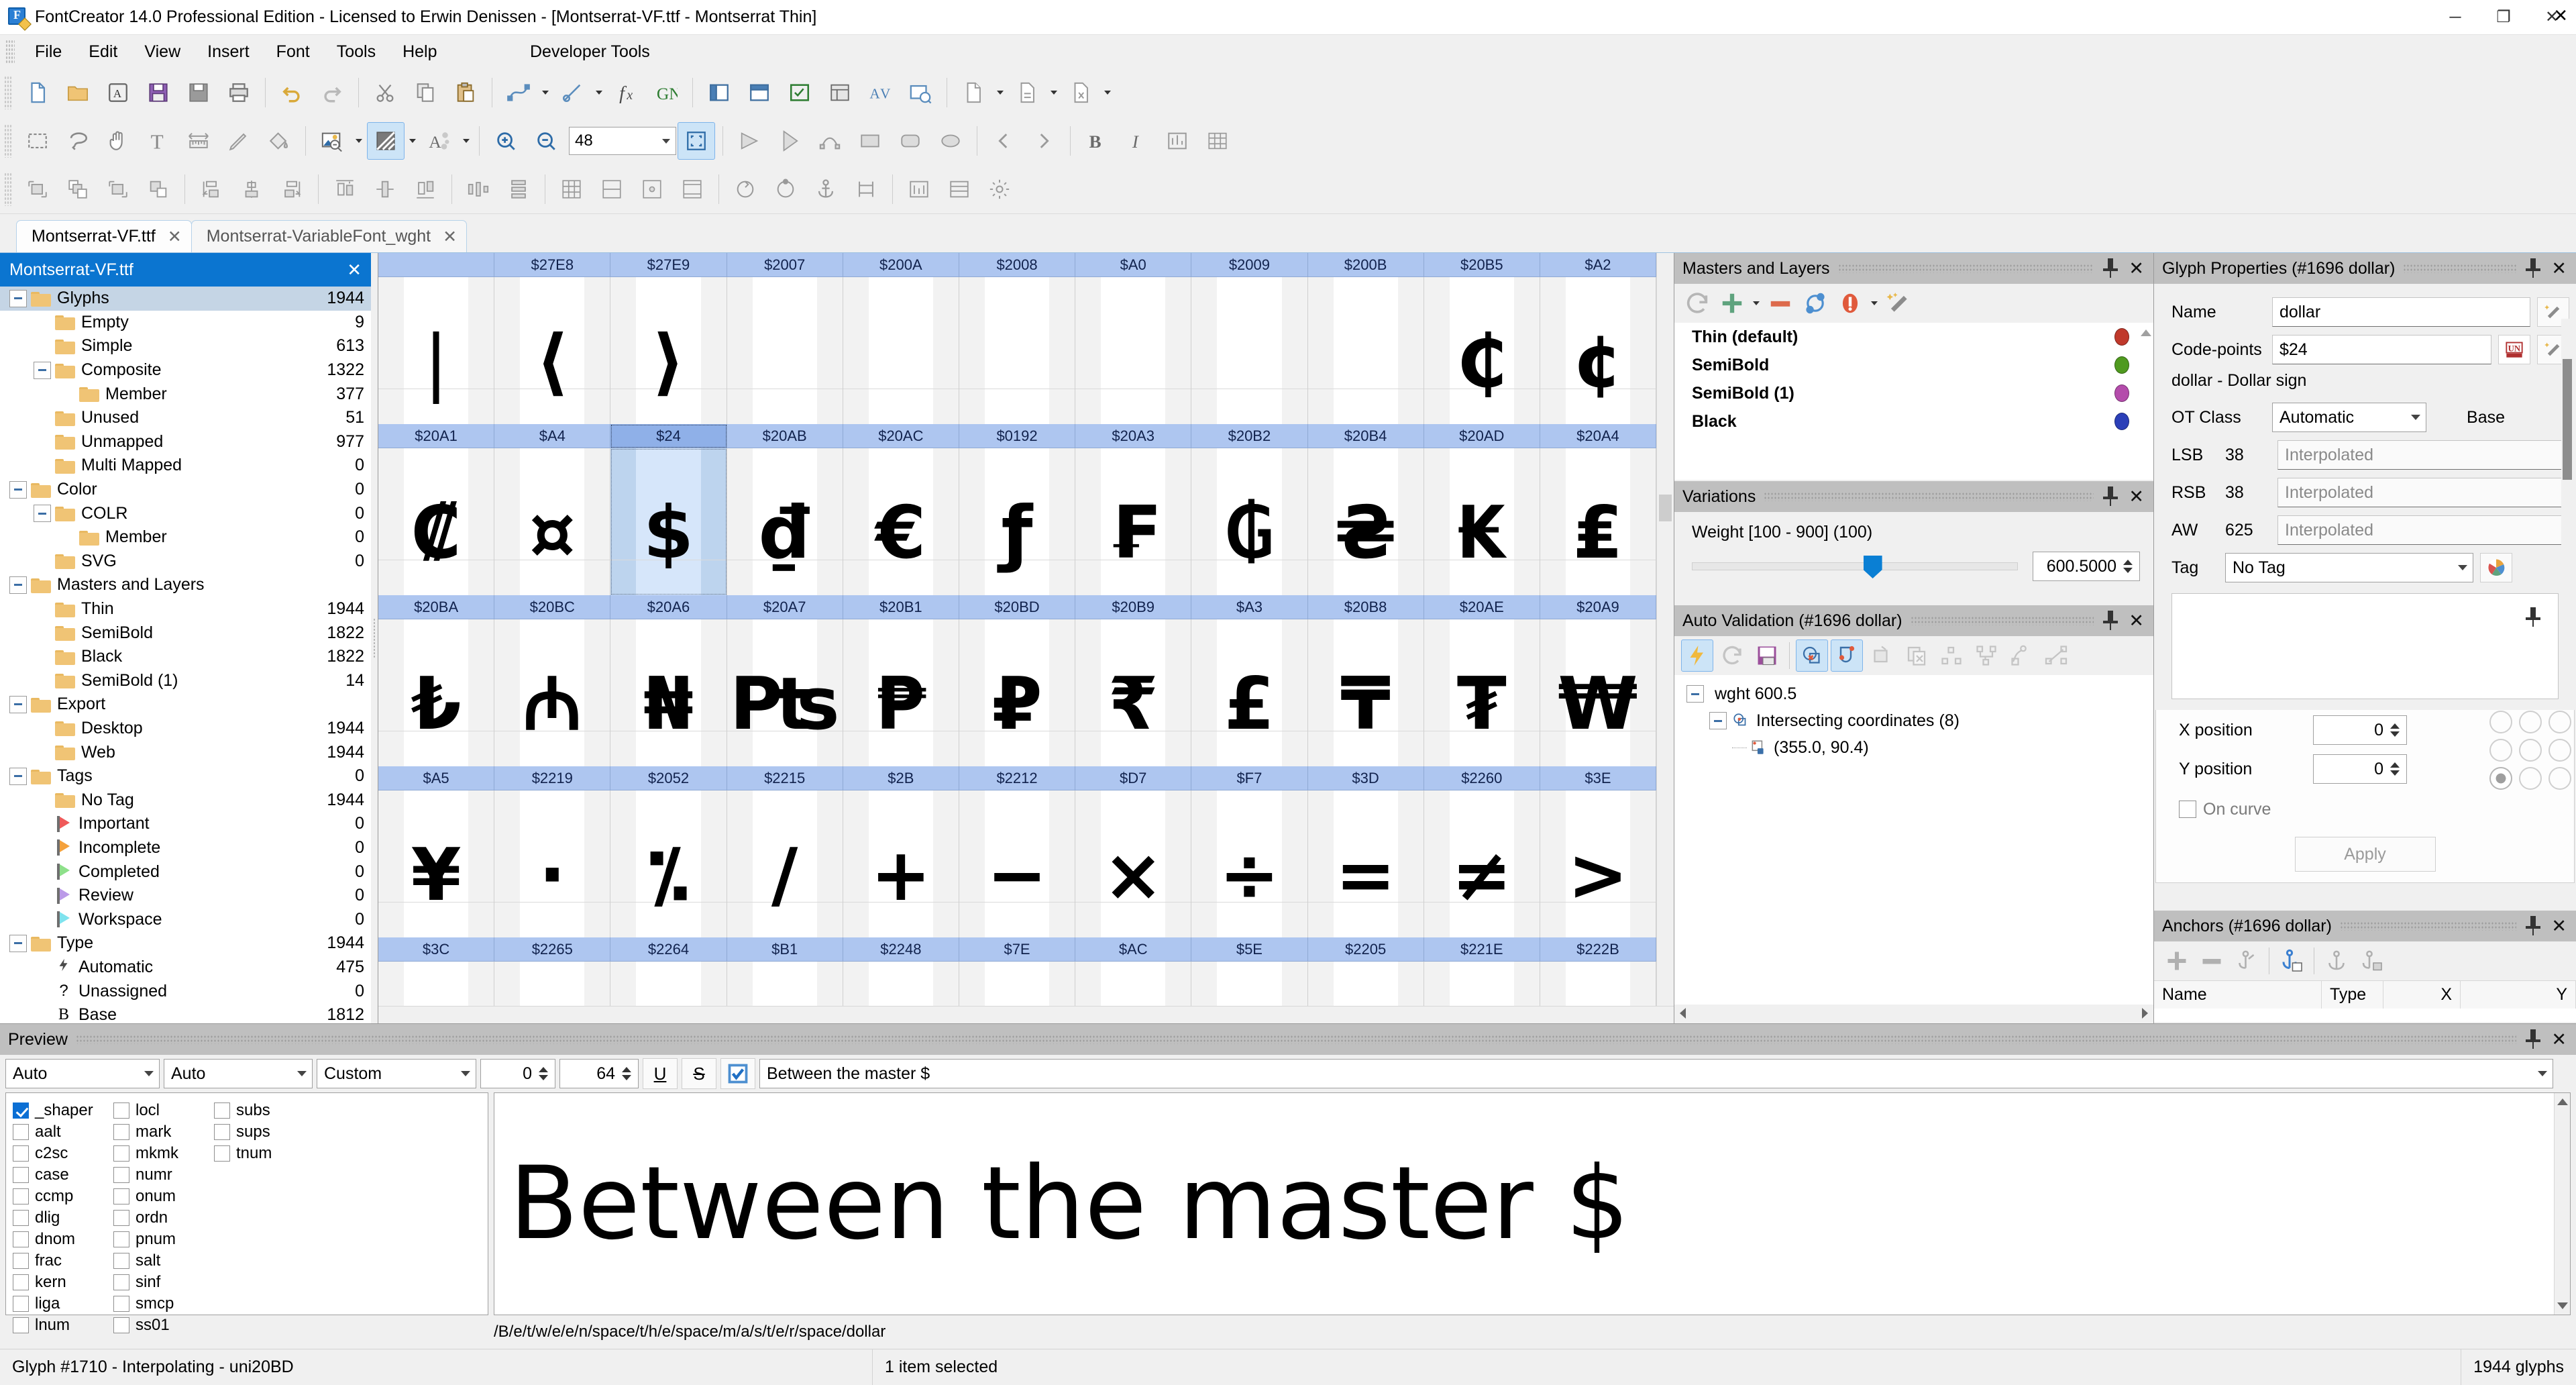  Describe the element at coordinates (1482, 521) in the screenshot. I see `glyph-cell: ₭` at that location.